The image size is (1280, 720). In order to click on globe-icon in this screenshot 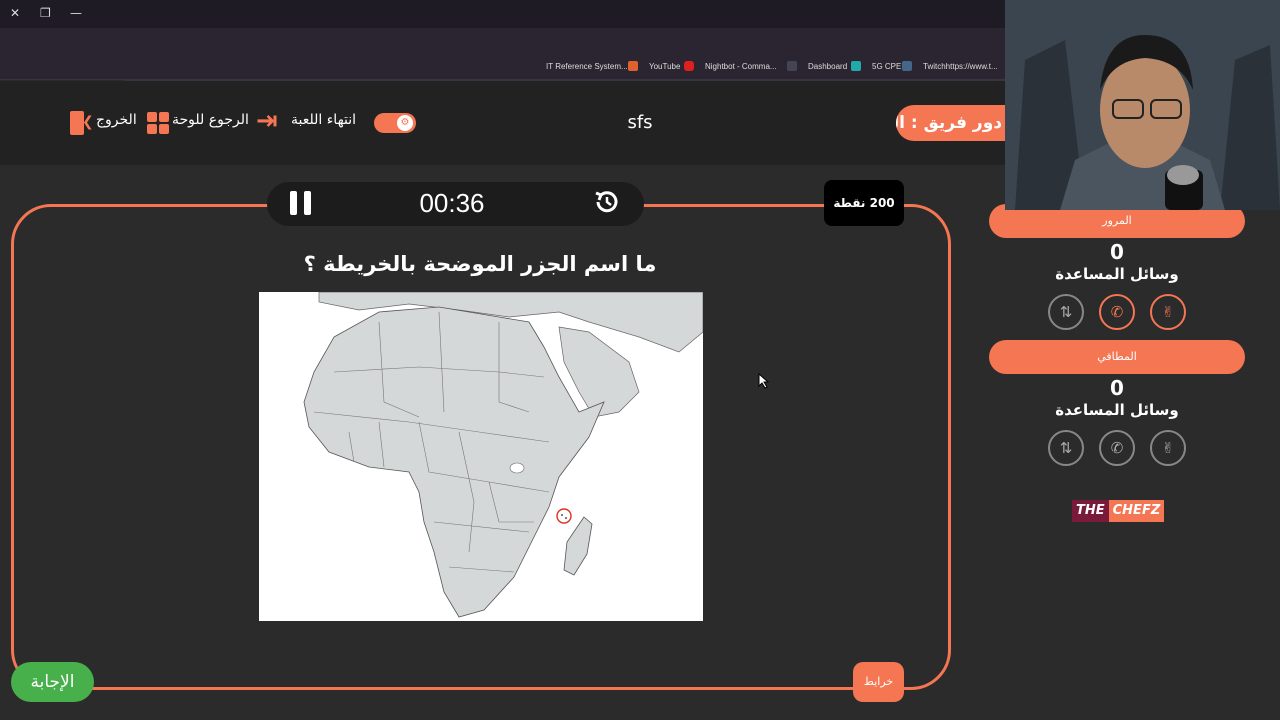, I will do `click(907, 66)`.